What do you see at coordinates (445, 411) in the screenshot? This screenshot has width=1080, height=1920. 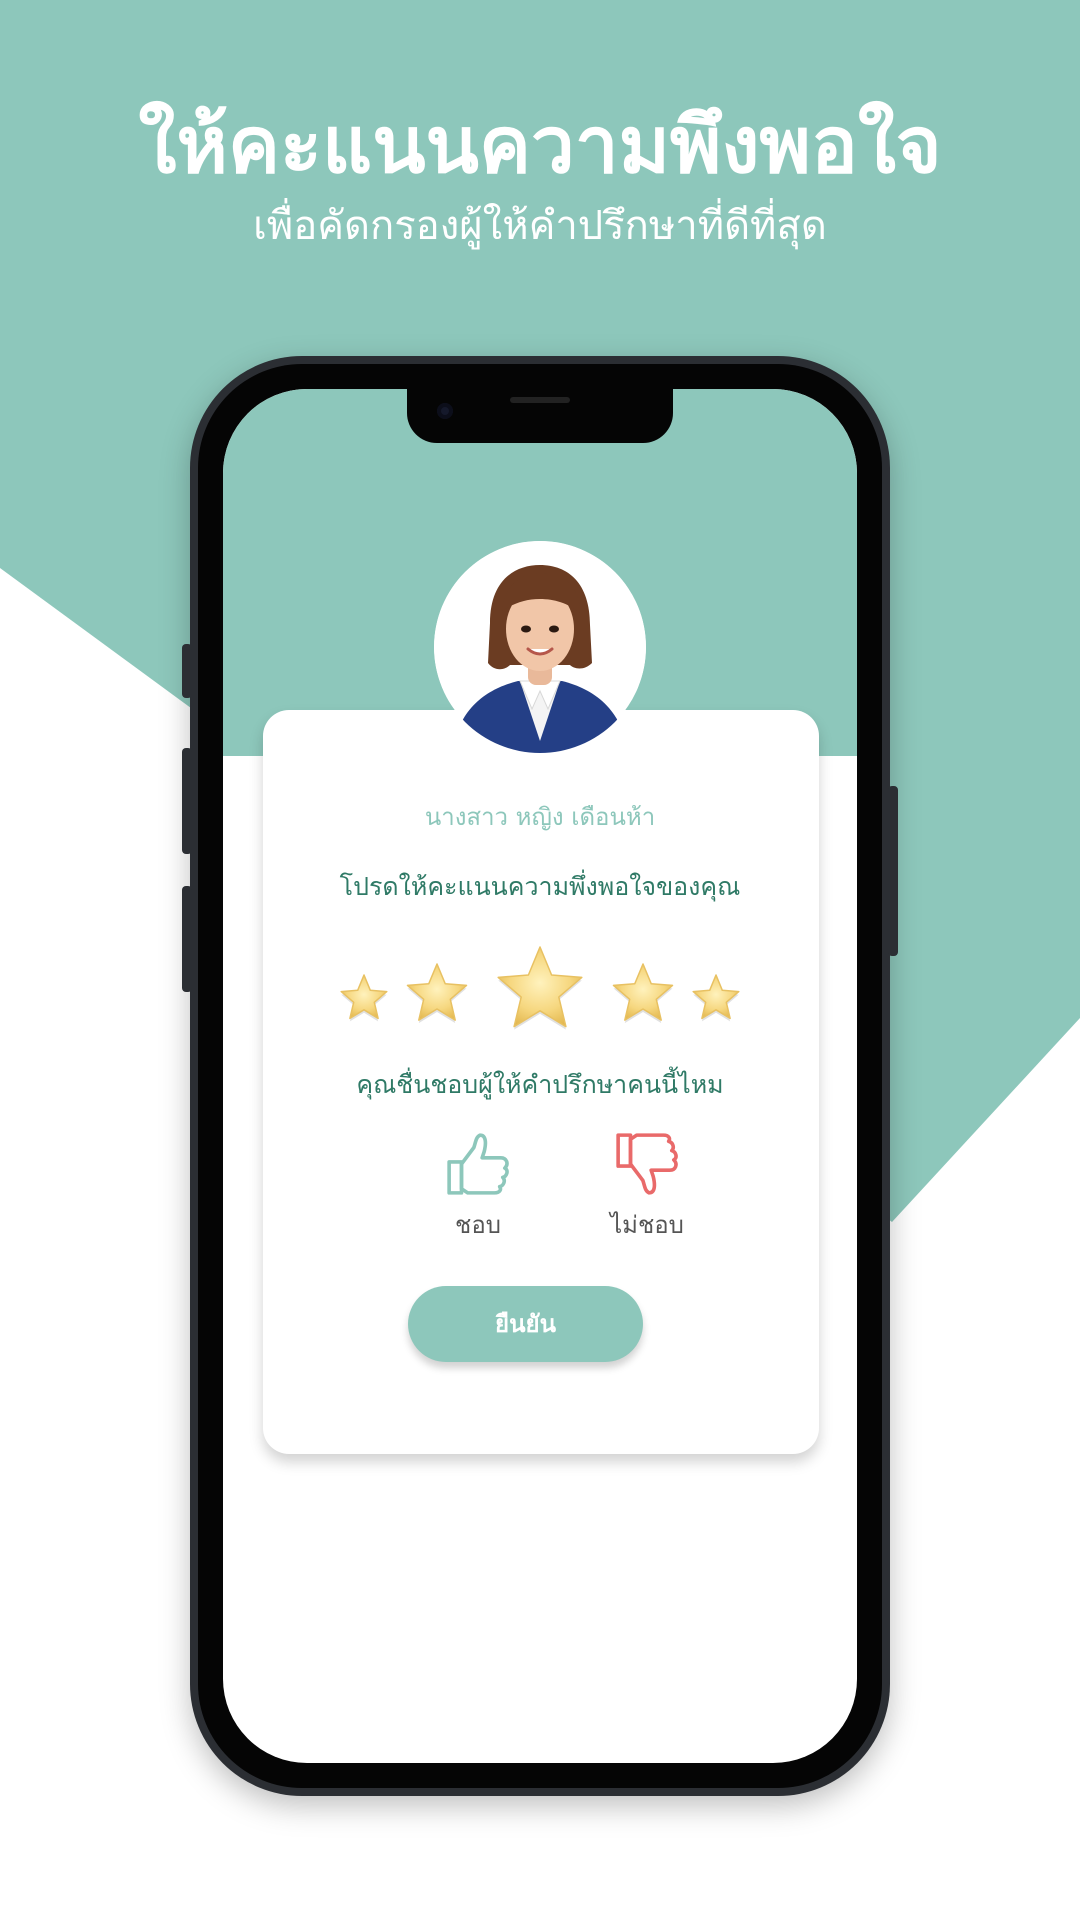 I see `front-camera` at bounding box center [445, 411].